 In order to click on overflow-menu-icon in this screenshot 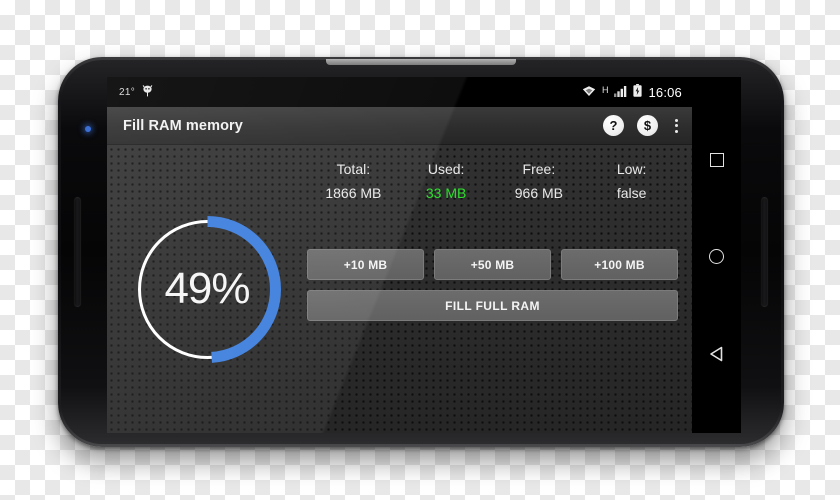, I will do `click(676, 126)`.